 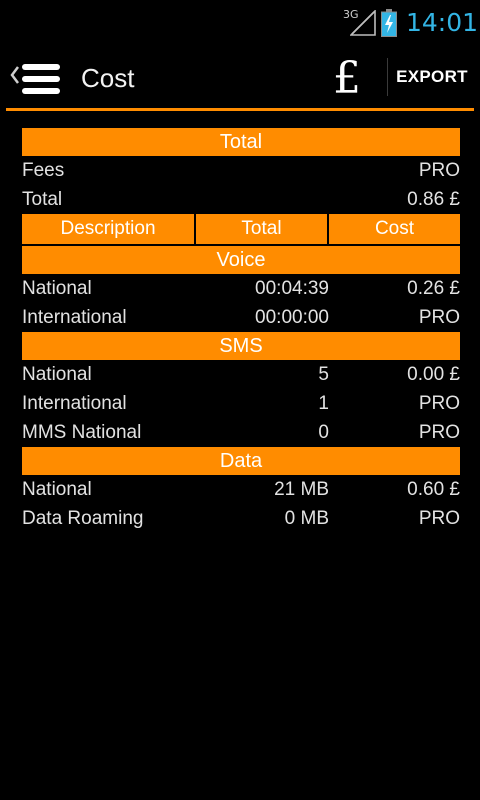 What do you see at coordinates (261, 229) in the screenshot?
I see `column-header-total: Total` at bounding box center [261, 229].